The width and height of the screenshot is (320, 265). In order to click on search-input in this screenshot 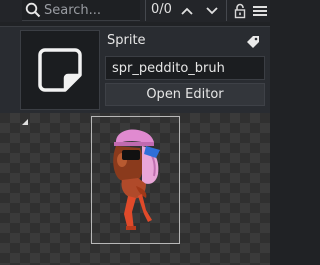, I will do `click(92, 10)`.